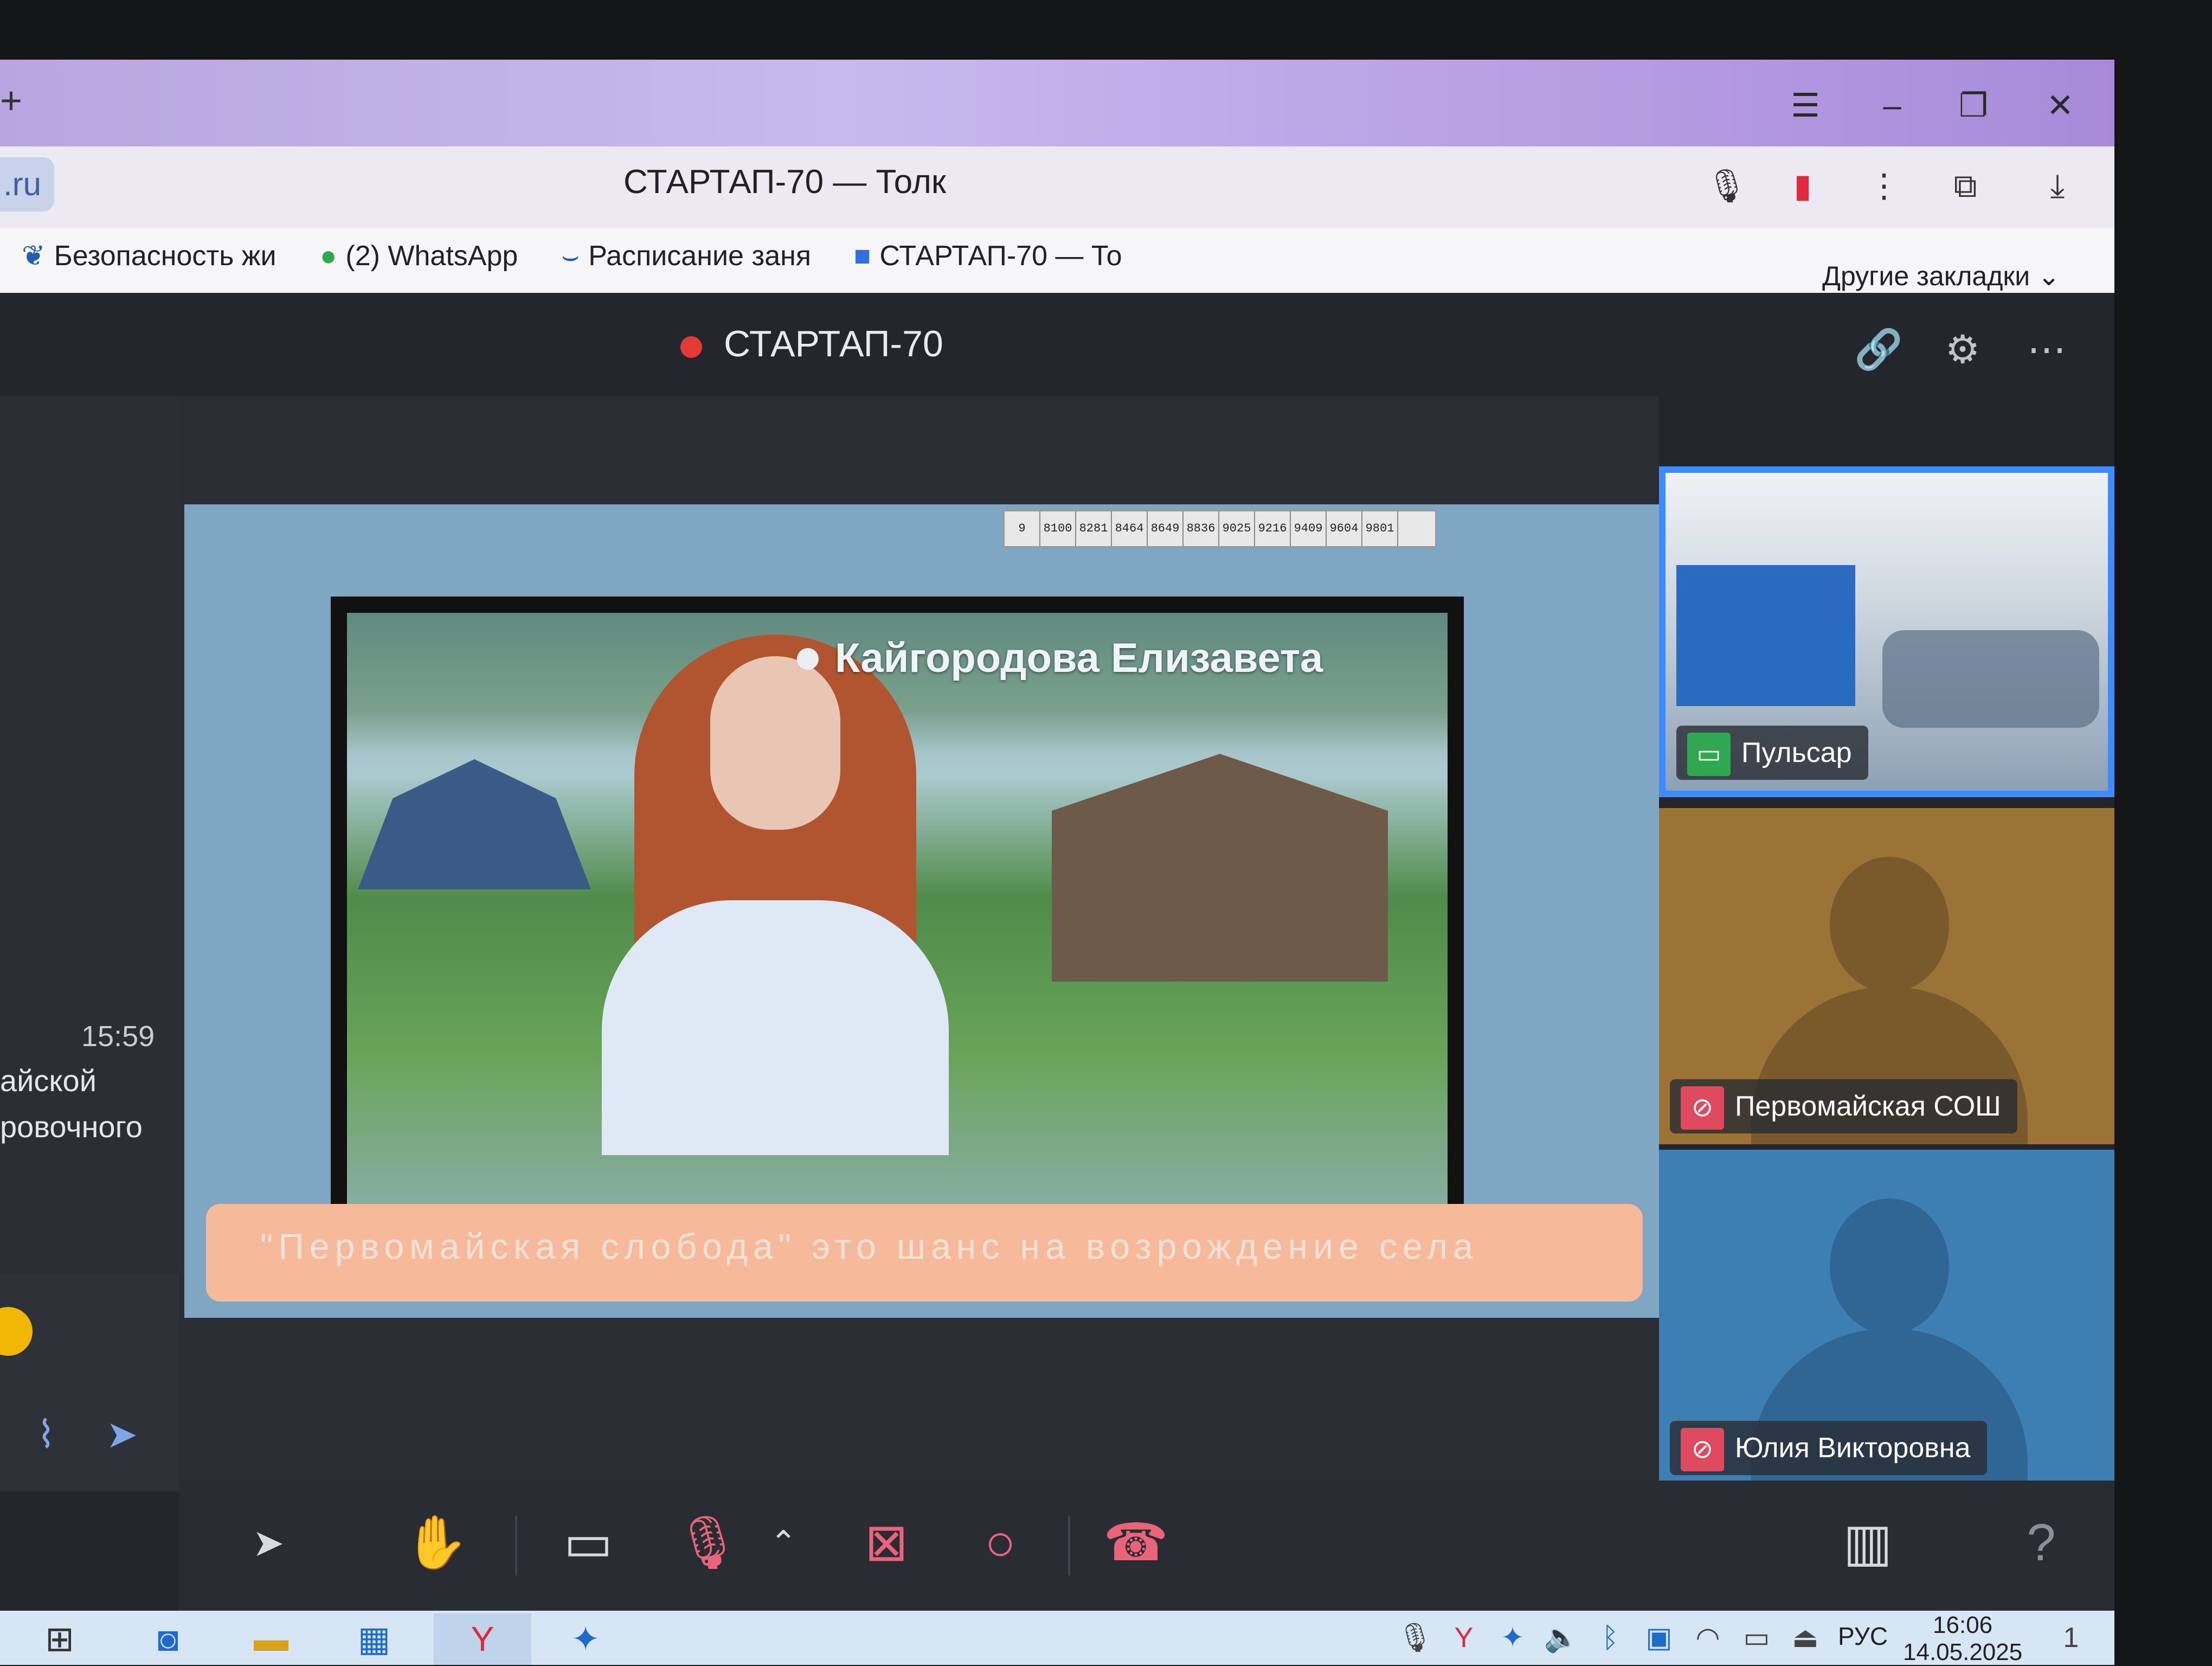 The width and height of the screenshot is (2212, 1666). What do you see at coordinates (1965, 186) in the screenshot?
I see `collections-icon: ⧉` at bounding box center [1965, 186].